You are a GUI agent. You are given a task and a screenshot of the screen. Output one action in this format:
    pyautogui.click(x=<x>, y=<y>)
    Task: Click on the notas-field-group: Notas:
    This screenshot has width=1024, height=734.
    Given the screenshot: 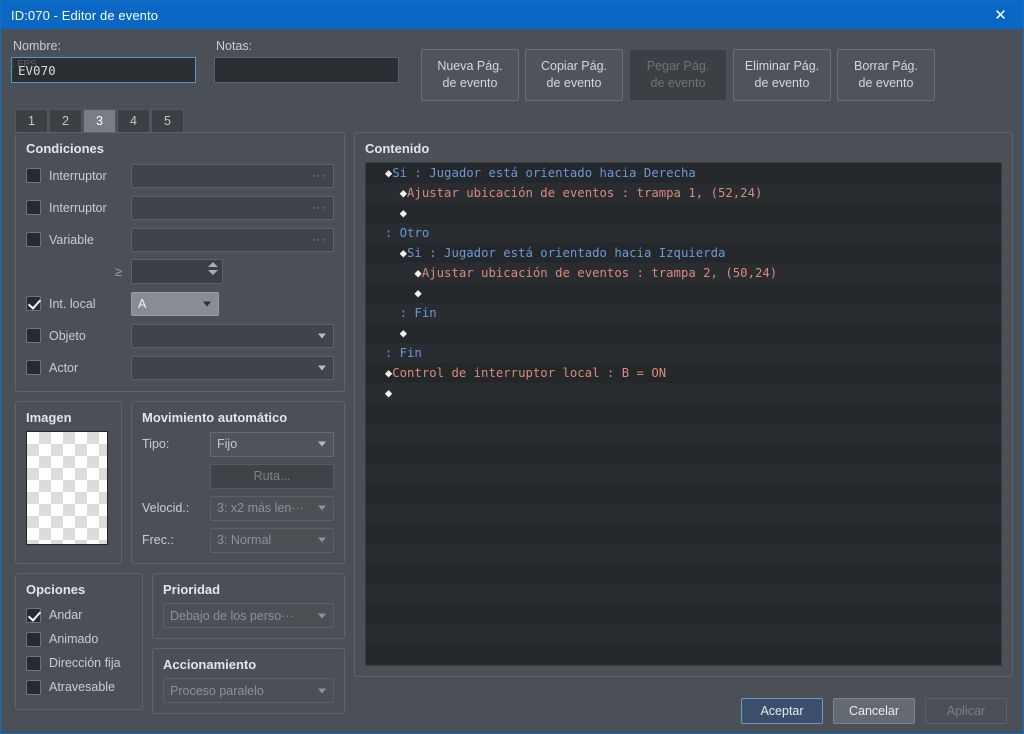 What is the action you would take?
    pyautogui.click(x=306, y=61)
    